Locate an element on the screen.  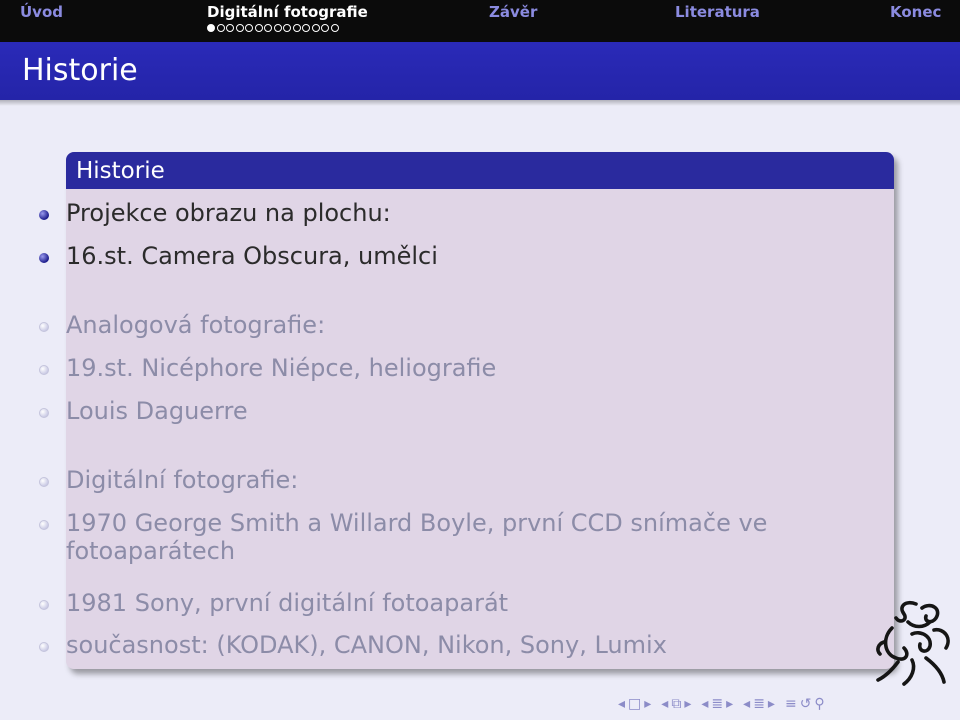
list-item: Louis Daguerre is located at coordinates (143, 411).